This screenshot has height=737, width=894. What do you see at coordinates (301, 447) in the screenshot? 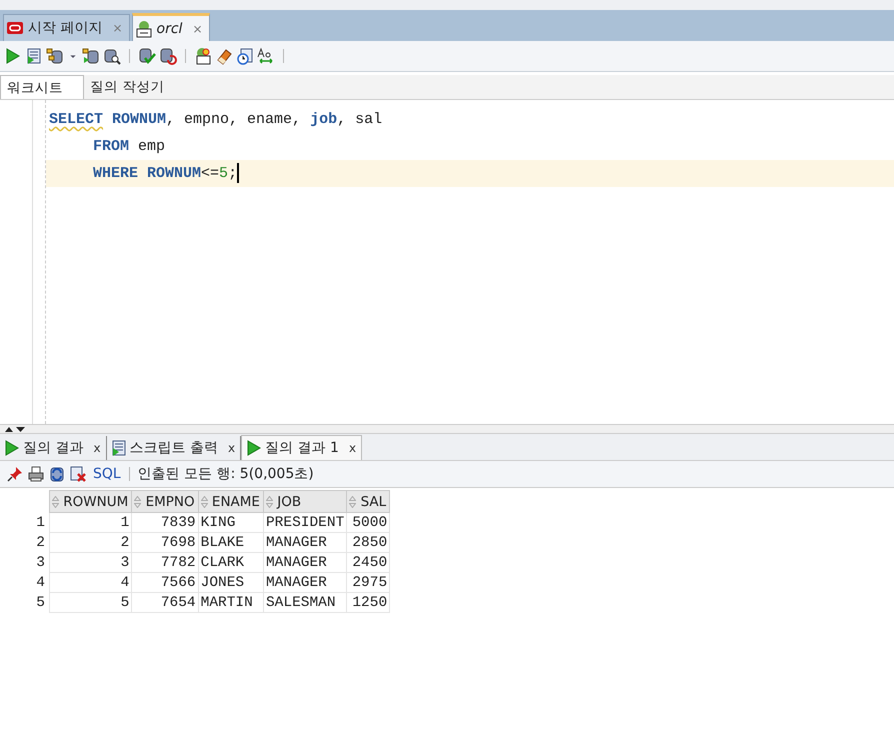
I see `result-tab: 질의 결과 1 x` at bounding box center [301, 447].